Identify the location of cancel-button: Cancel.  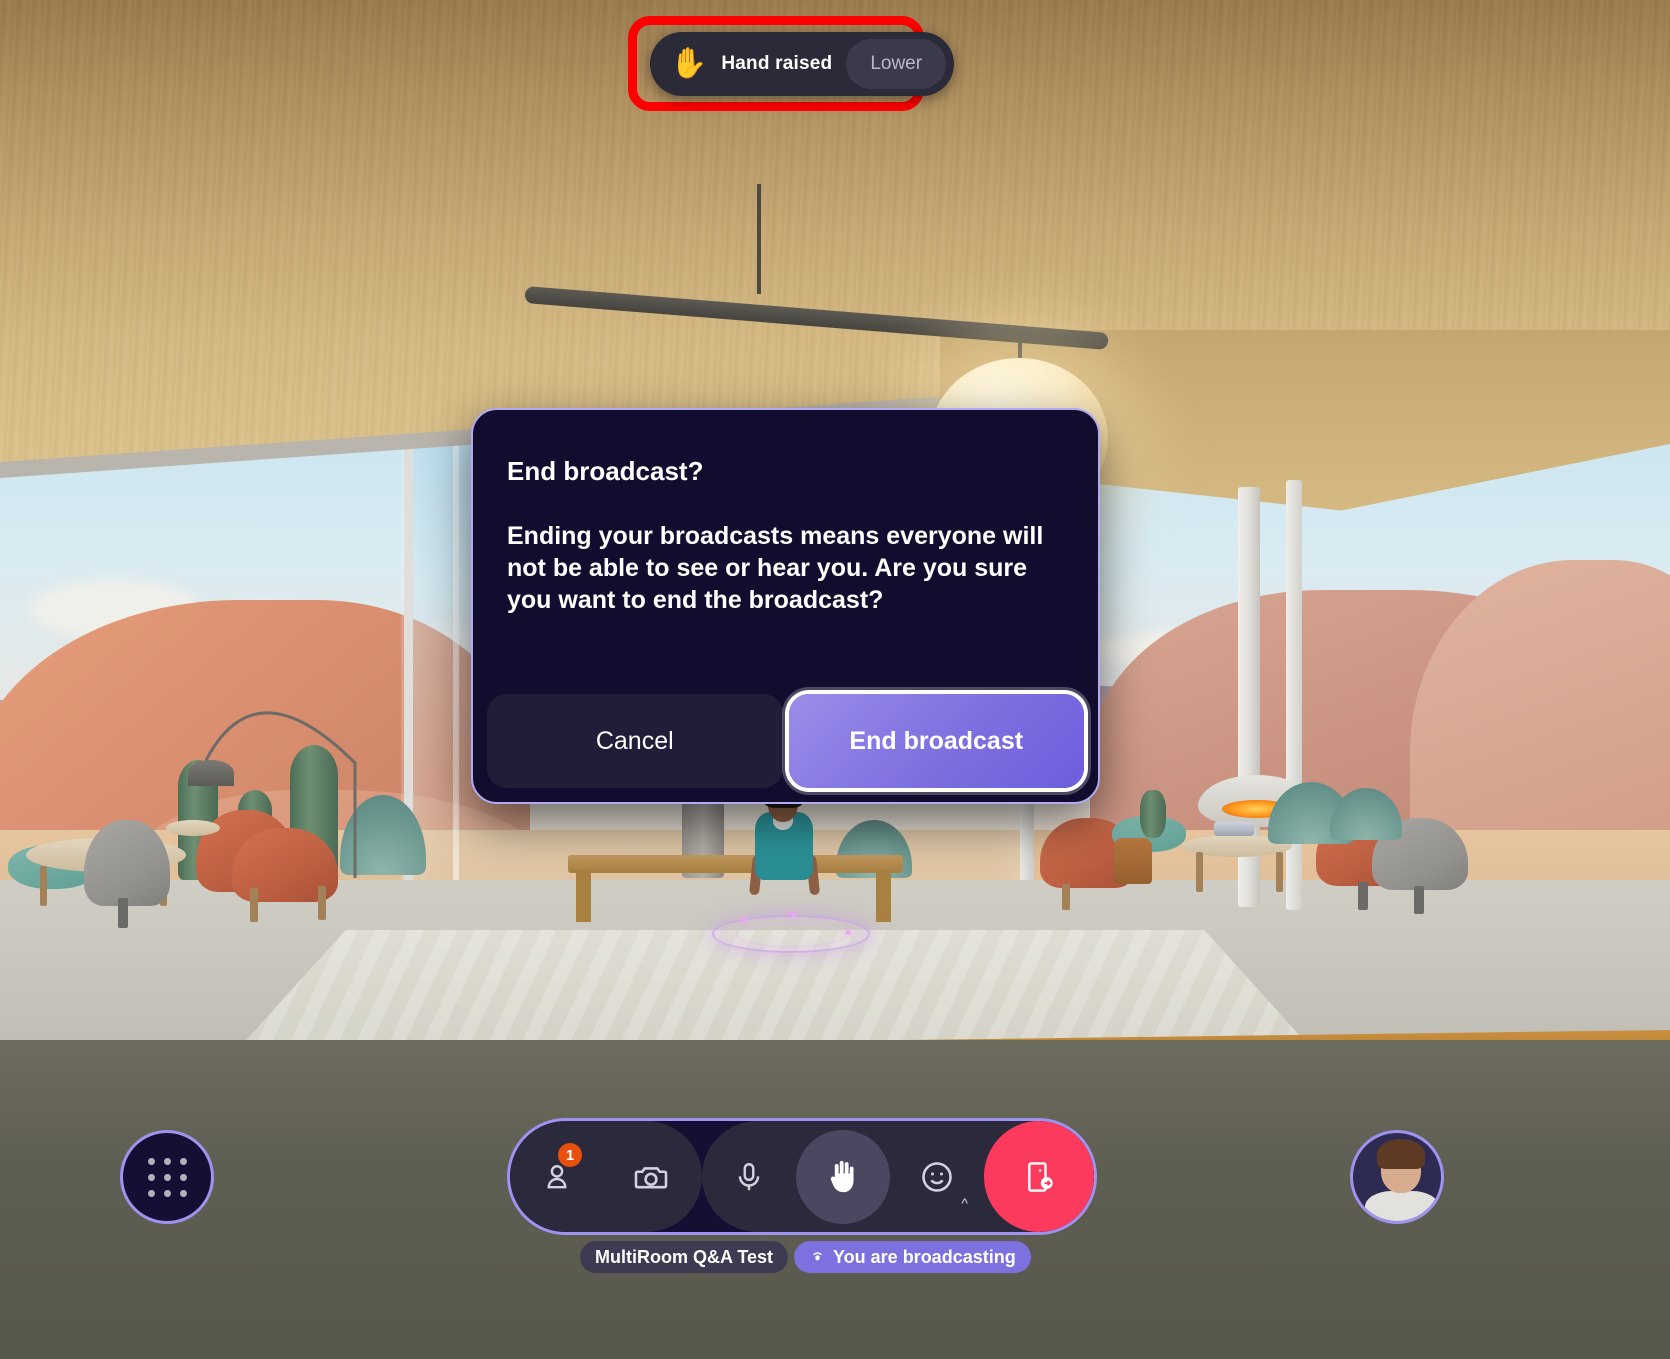
(635, 741).